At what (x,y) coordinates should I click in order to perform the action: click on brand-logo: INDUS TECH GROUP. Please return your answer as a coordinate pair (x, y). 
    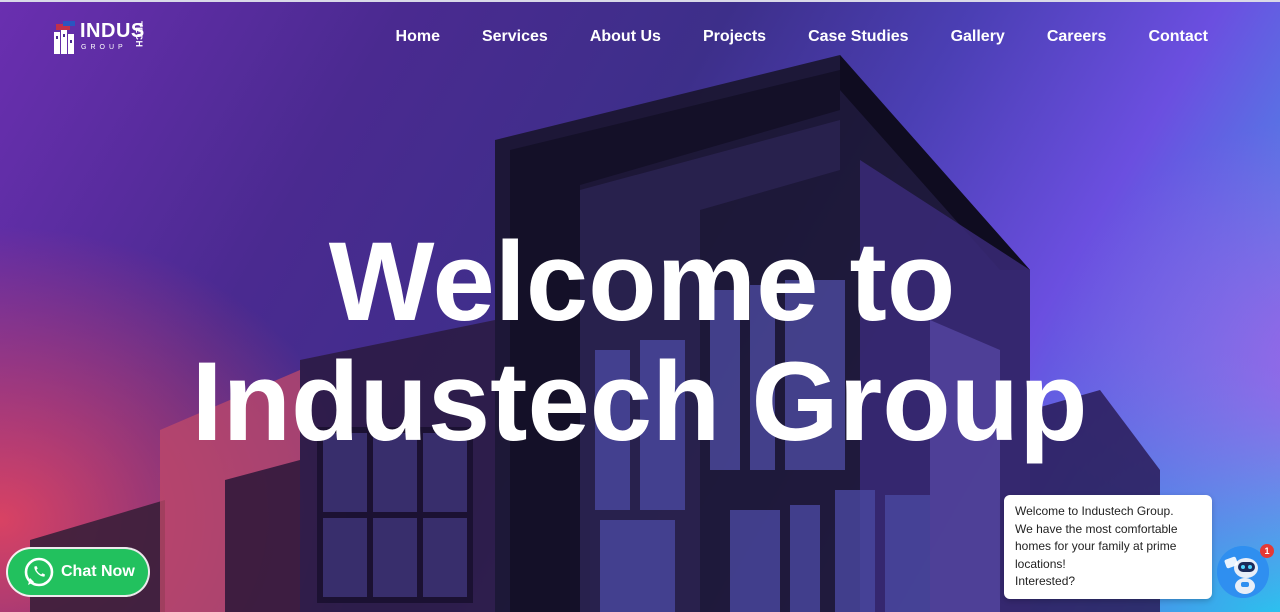
    Looking at the image, I should click on (100, 38).